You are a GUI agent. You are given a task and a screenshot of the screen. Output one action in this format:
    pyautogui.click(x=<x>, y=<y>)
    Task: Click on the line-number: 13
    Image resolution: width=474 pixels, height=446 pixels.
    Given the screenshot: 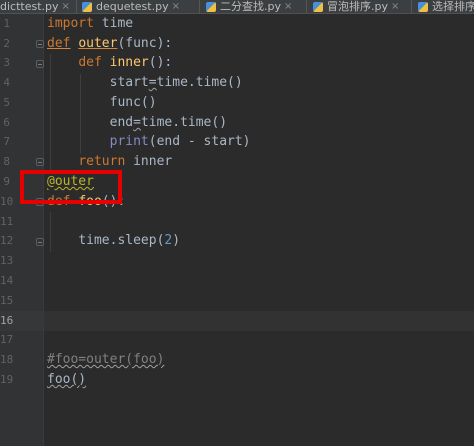 What is the action you would take?
    pyautogui.click(x=7, y=260)
    